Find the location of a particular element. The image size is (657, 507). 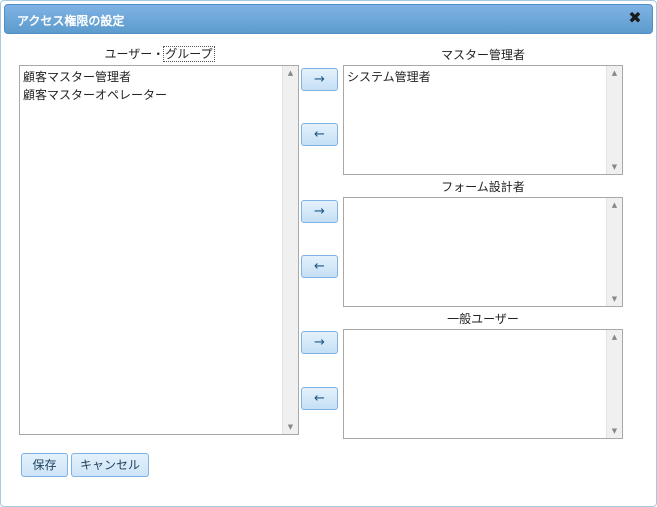

close-icon: ✖ is located at coordinates (635, 18).